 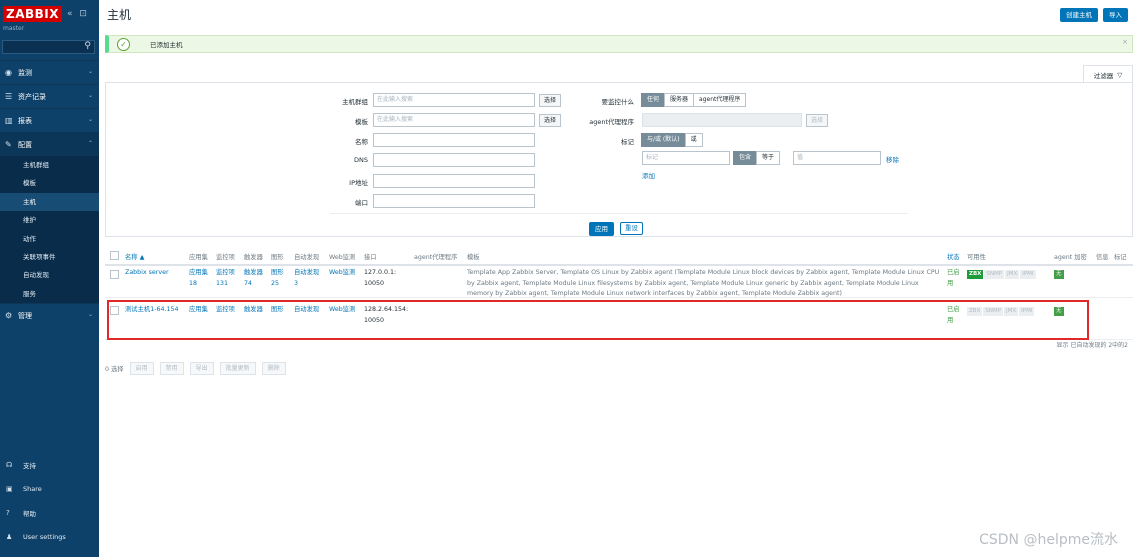 I want to click on proxy-input, so click(x=722, y=120).